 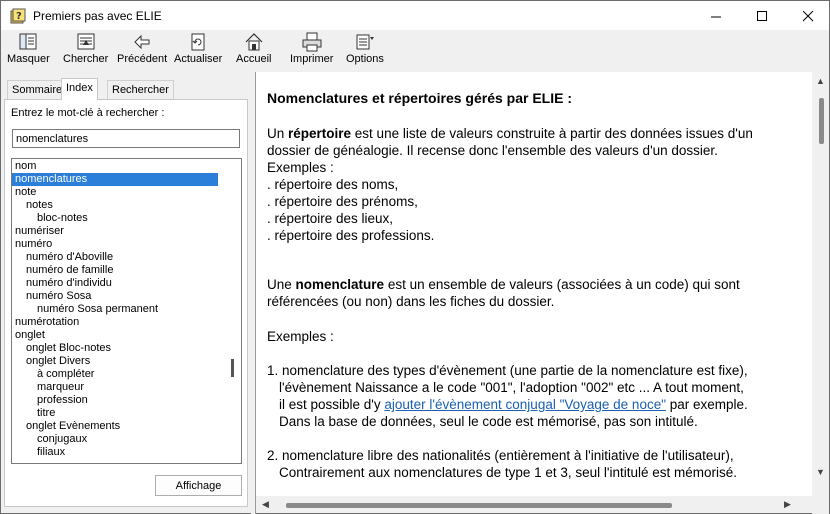 What do you see at coordinates (820, 472) in the screenshot?
I see `scroll-down-icon: ▼` at bounding box center [820, 472].